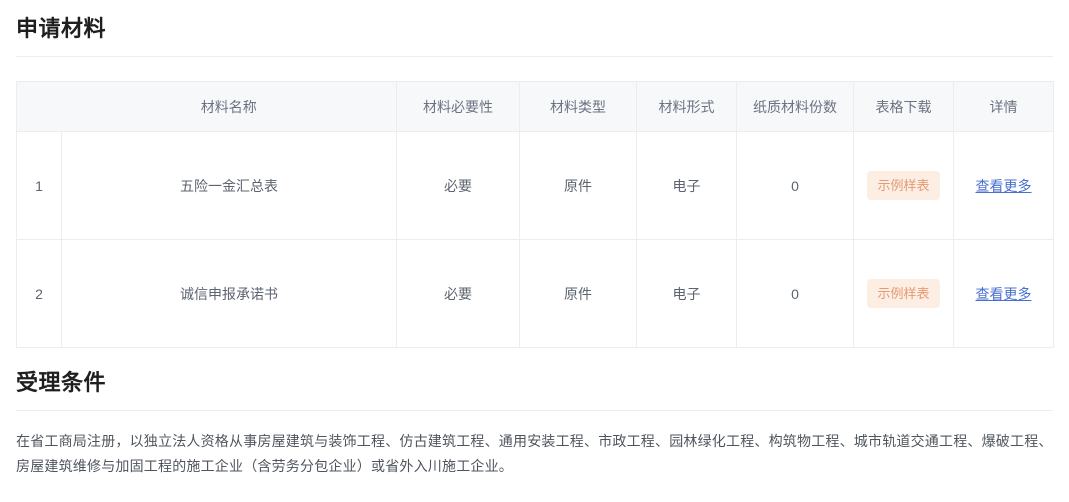 The width and height of the screenshot is (1069, 502). I want to click on column-header-paper-count: 纸质材料份数, so click(795, 106).